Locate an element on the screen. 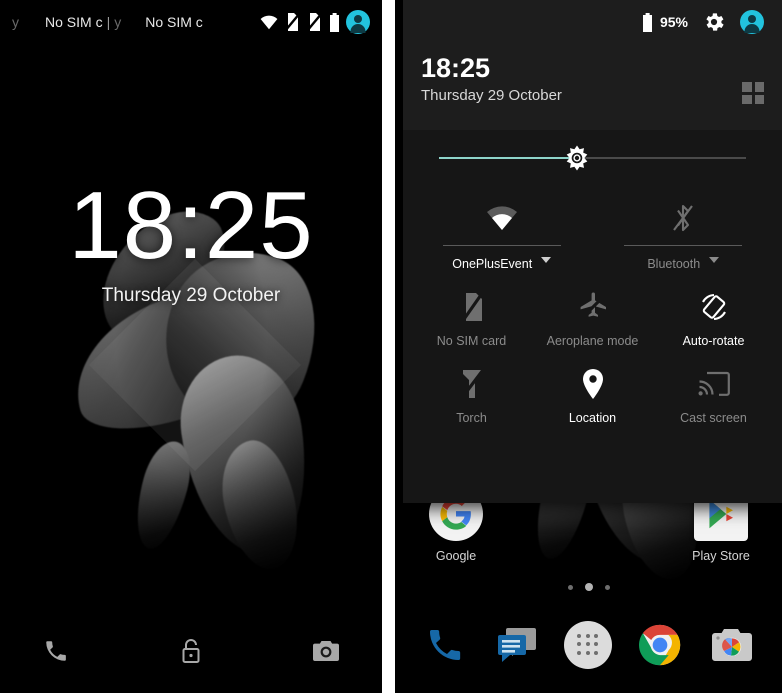 The height and width of the screenshot is (693, 782). lock-time: 18:25 is located at coordinates (191, 225).